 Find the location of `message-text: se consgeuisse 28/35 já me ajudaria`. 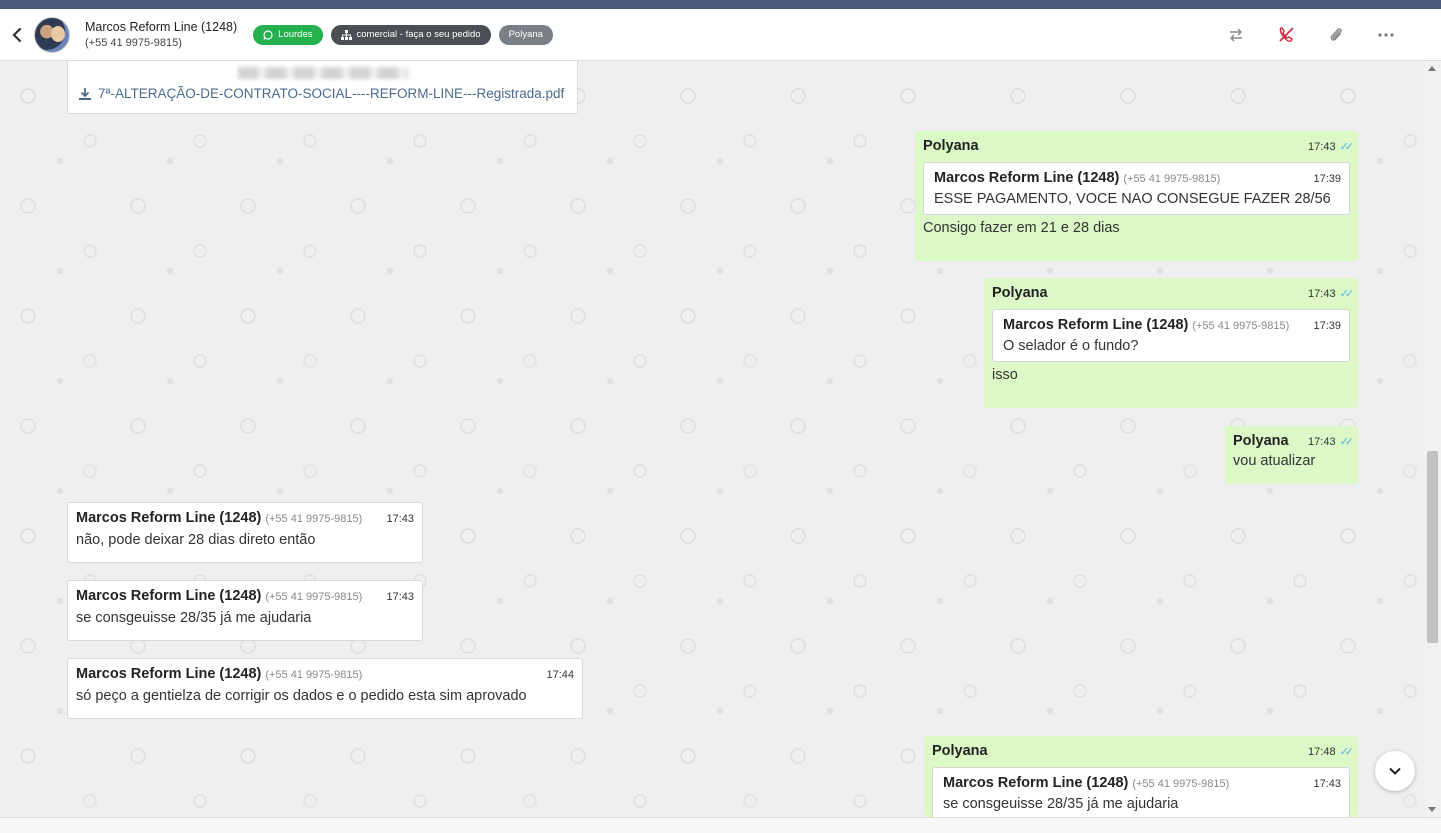

message-text: se consgeuisse 28/35 já me ajudaria is located at coordinates (194, 618).